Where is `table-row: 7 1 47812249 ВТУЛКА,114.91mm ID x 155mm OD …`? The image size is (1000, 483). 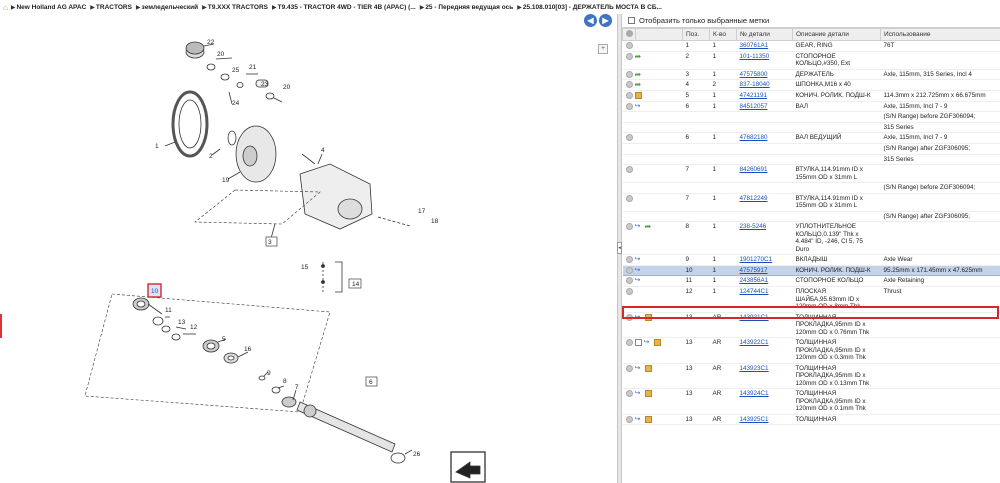 table-row: 7 1 47812249 ВТУЛКА,114.91mm ID x 155mm OD … is located at coordinates (811, 202).